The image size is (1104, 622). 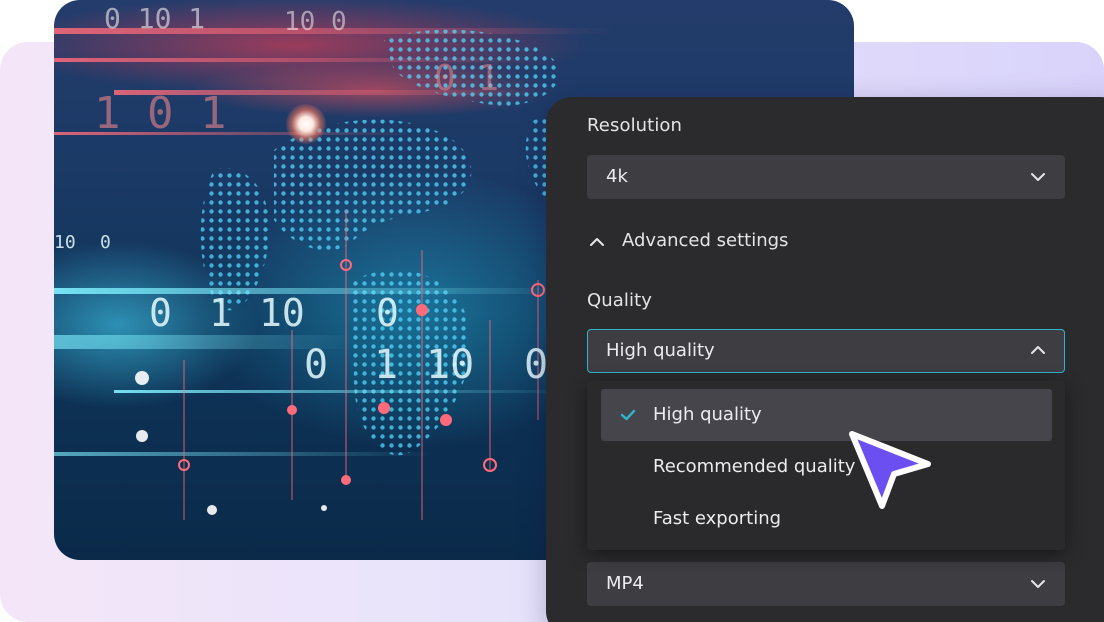 I want to click on svg-text: 0 10 1, so click(x=154, y=18).